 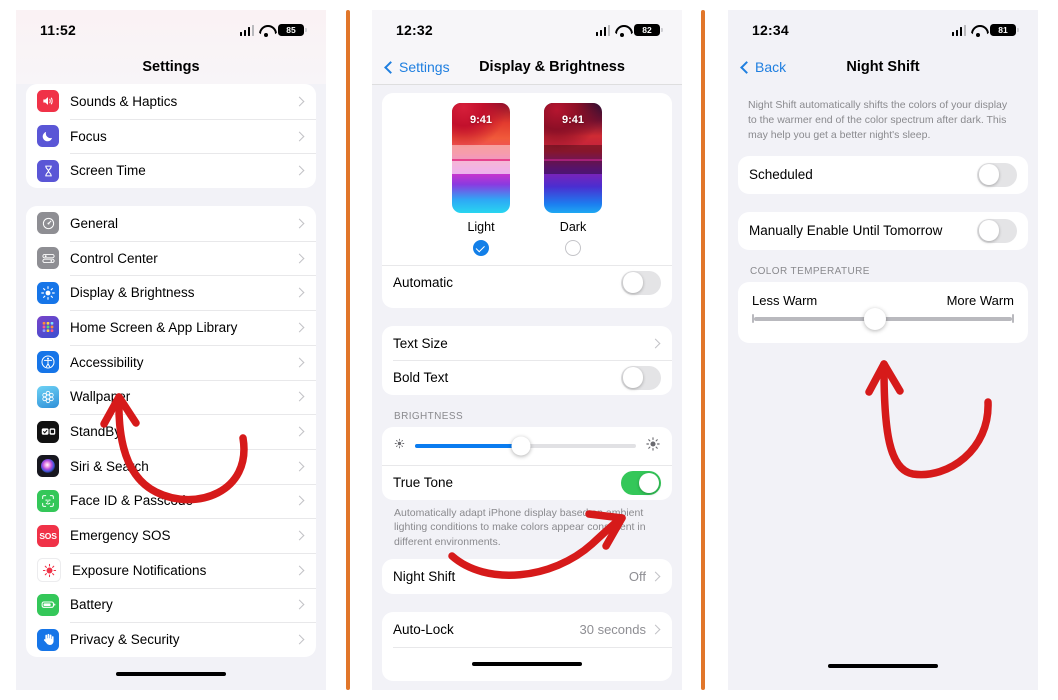 What do you see at coordinates (423, 629) in the screenshot?
I see `row-label: Auto-Lock` at bounding box center [423, 629].